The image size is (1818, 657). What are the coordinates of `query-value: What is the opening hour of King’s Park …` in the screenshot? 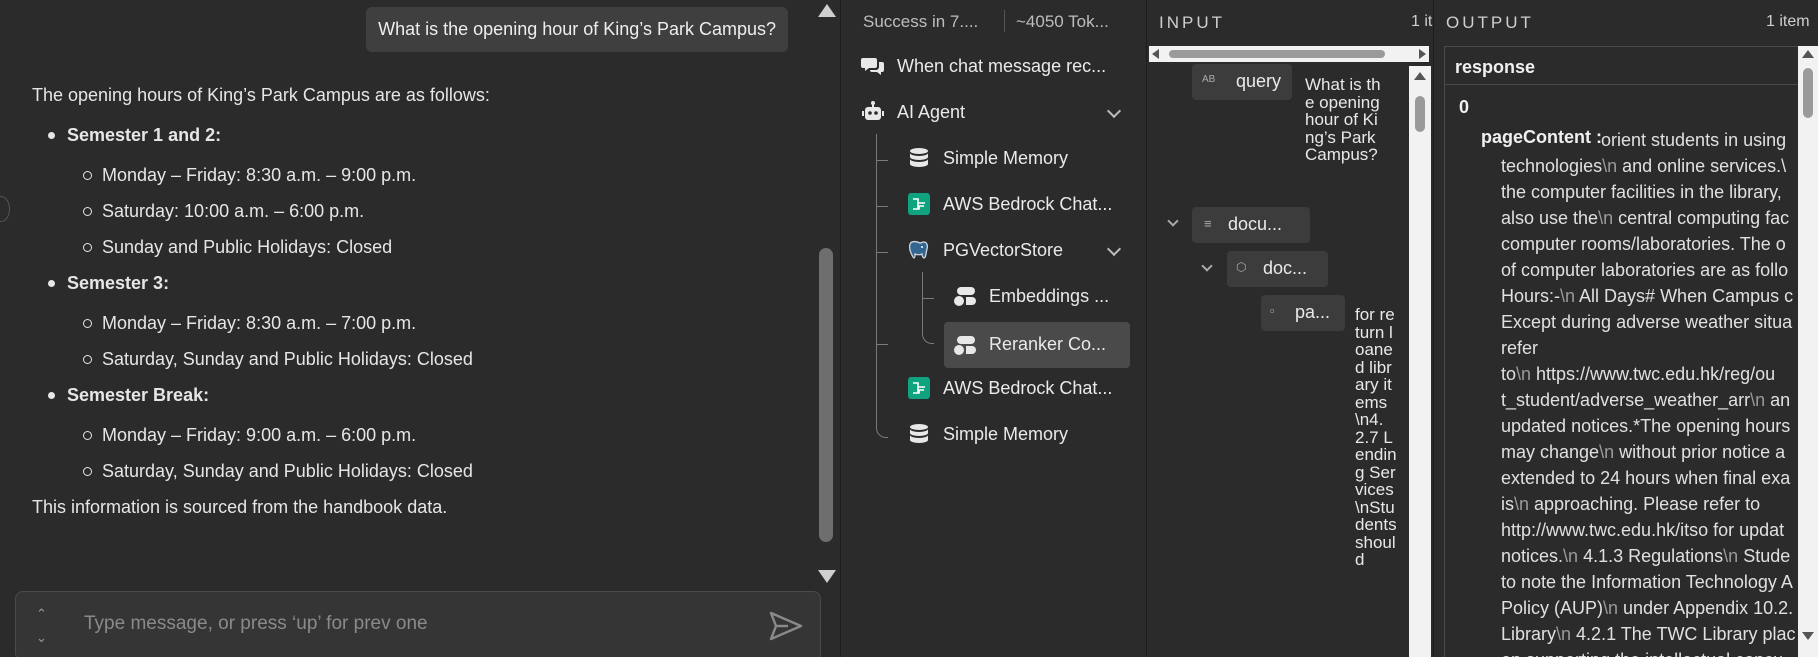 It's located at (1343, 119).